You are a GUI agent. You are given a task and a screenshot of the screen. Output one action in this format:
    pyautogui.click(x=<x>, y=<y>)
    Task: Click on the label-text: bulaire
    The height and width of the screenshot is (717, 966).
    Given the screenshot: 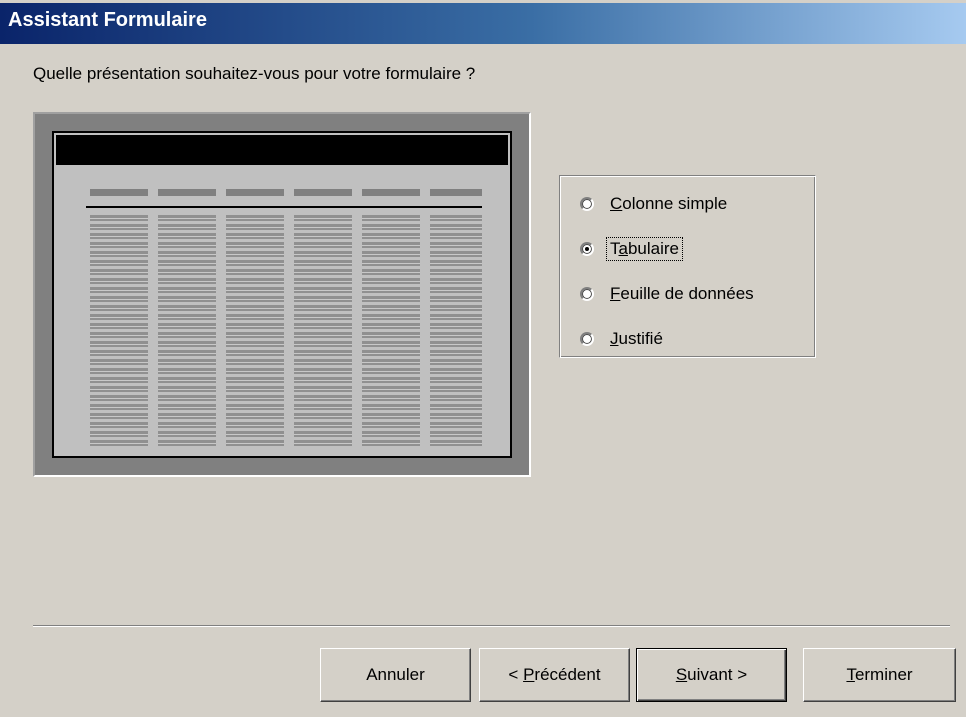 What is the action you would take?
    pyautogui.click(x=653, y=248)
    